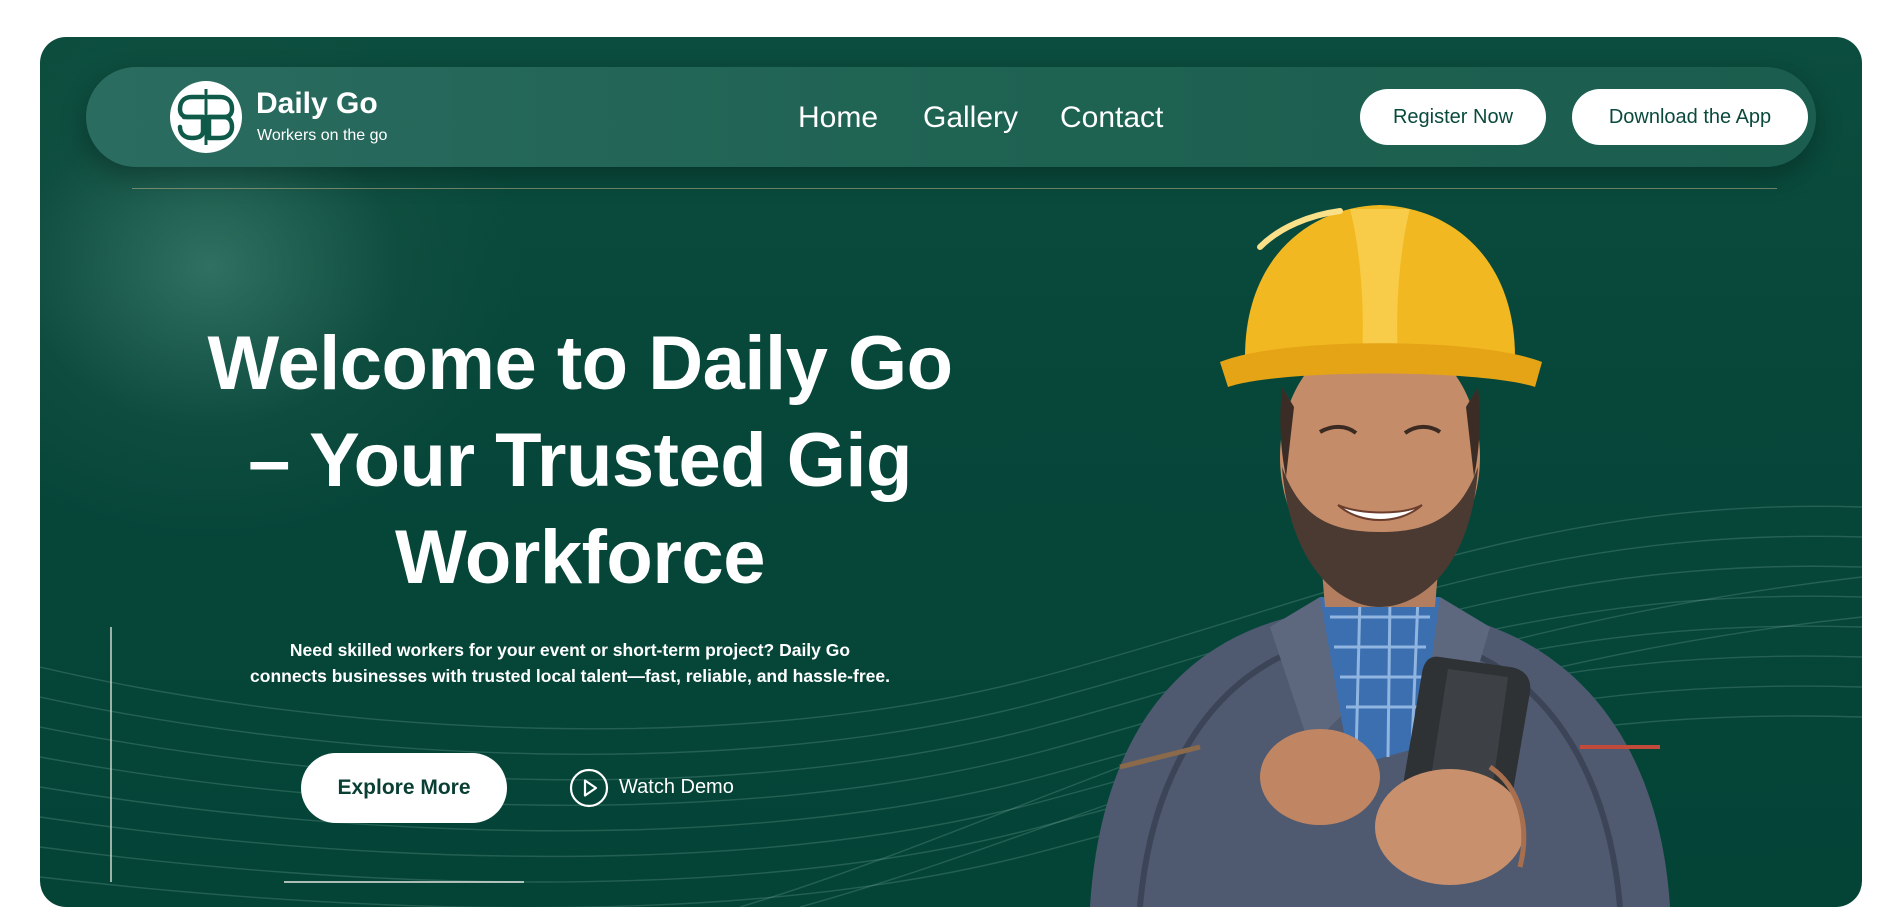 This screenshot has width=1885, height=907. What do you see at coordinates (404, 788) in the screenshot?
I see `explore-more-button: Explore More` at bounding box center [404, 788].